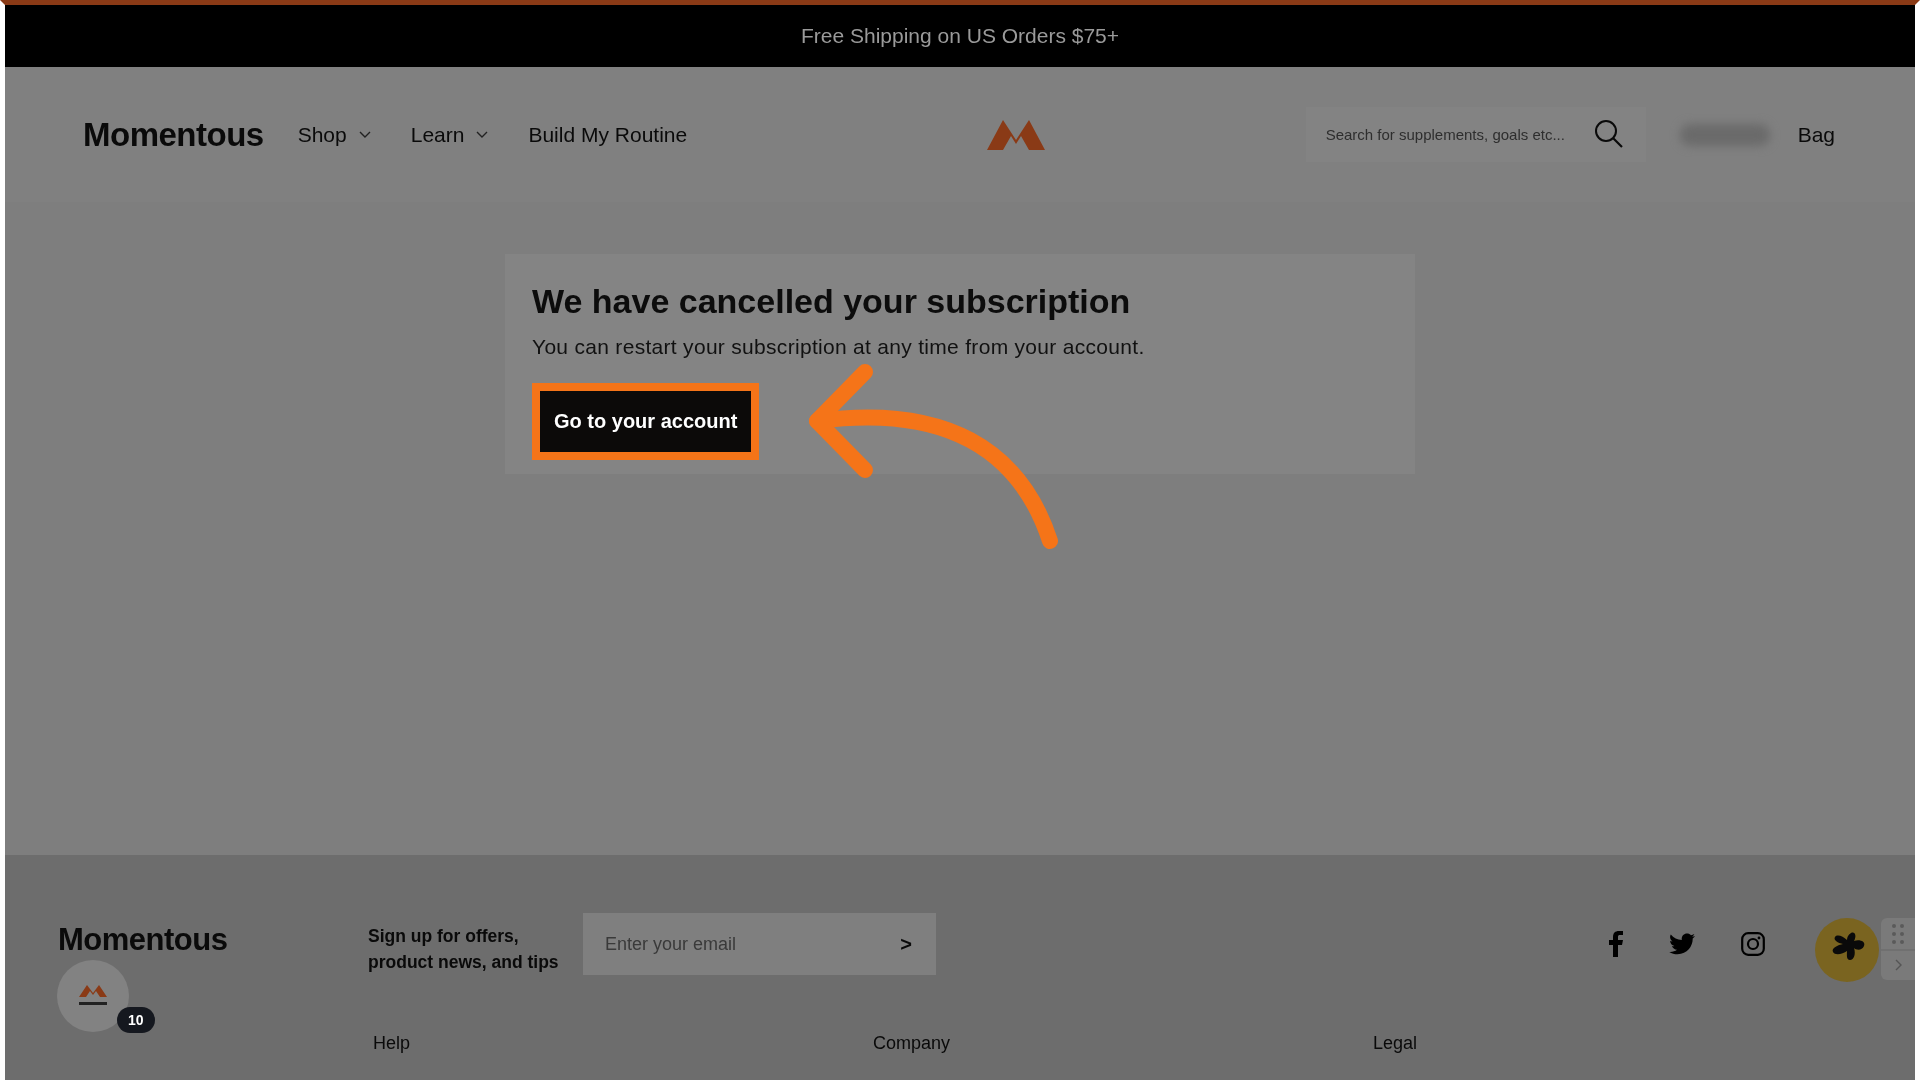 The width and height of the screenshot is (1920, 1080). What do you see at coordinates (334, 134) in the screenshot?
I see `nav-link: Shop` at bounding box center [334, 134].